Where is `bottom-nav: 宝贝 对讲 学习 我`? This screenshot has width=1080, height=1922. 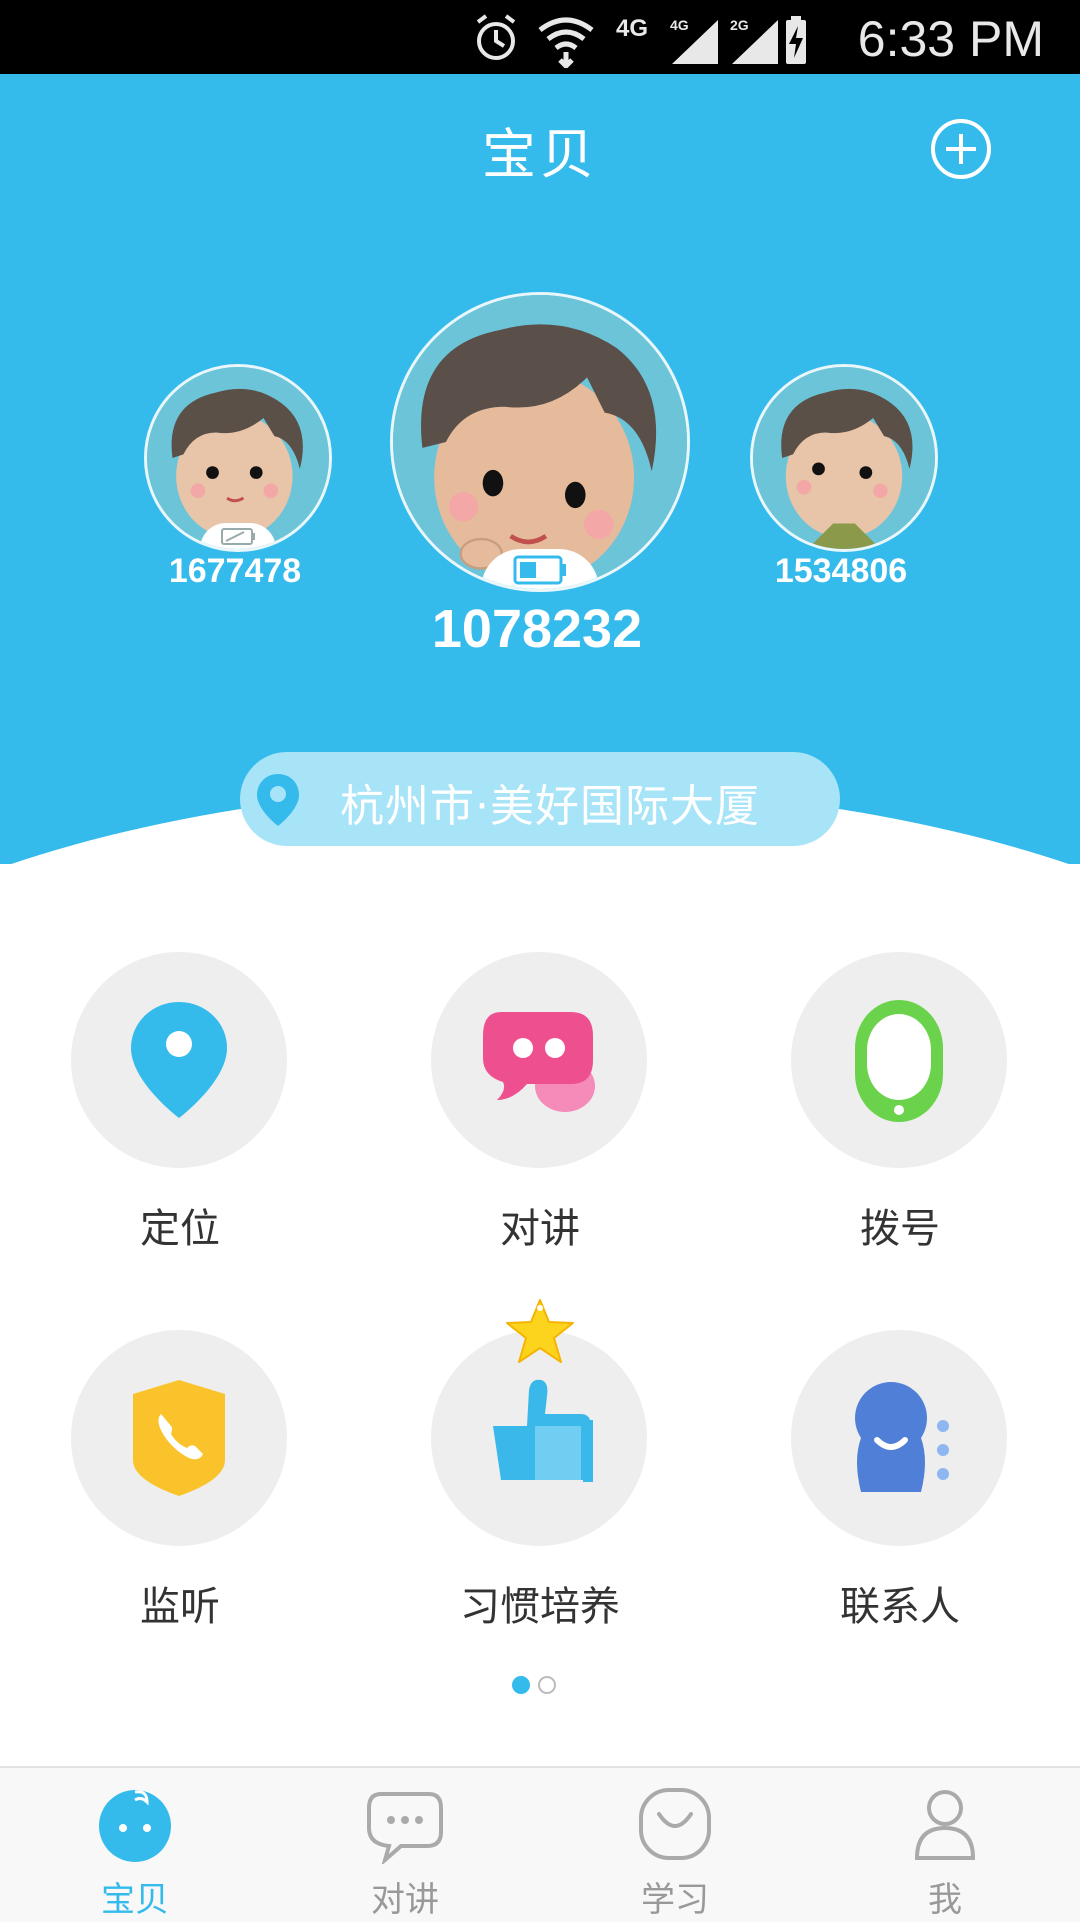
bottom-nav: 宝贝 对讲 学习 我 is located at coordinates (540, 1844).